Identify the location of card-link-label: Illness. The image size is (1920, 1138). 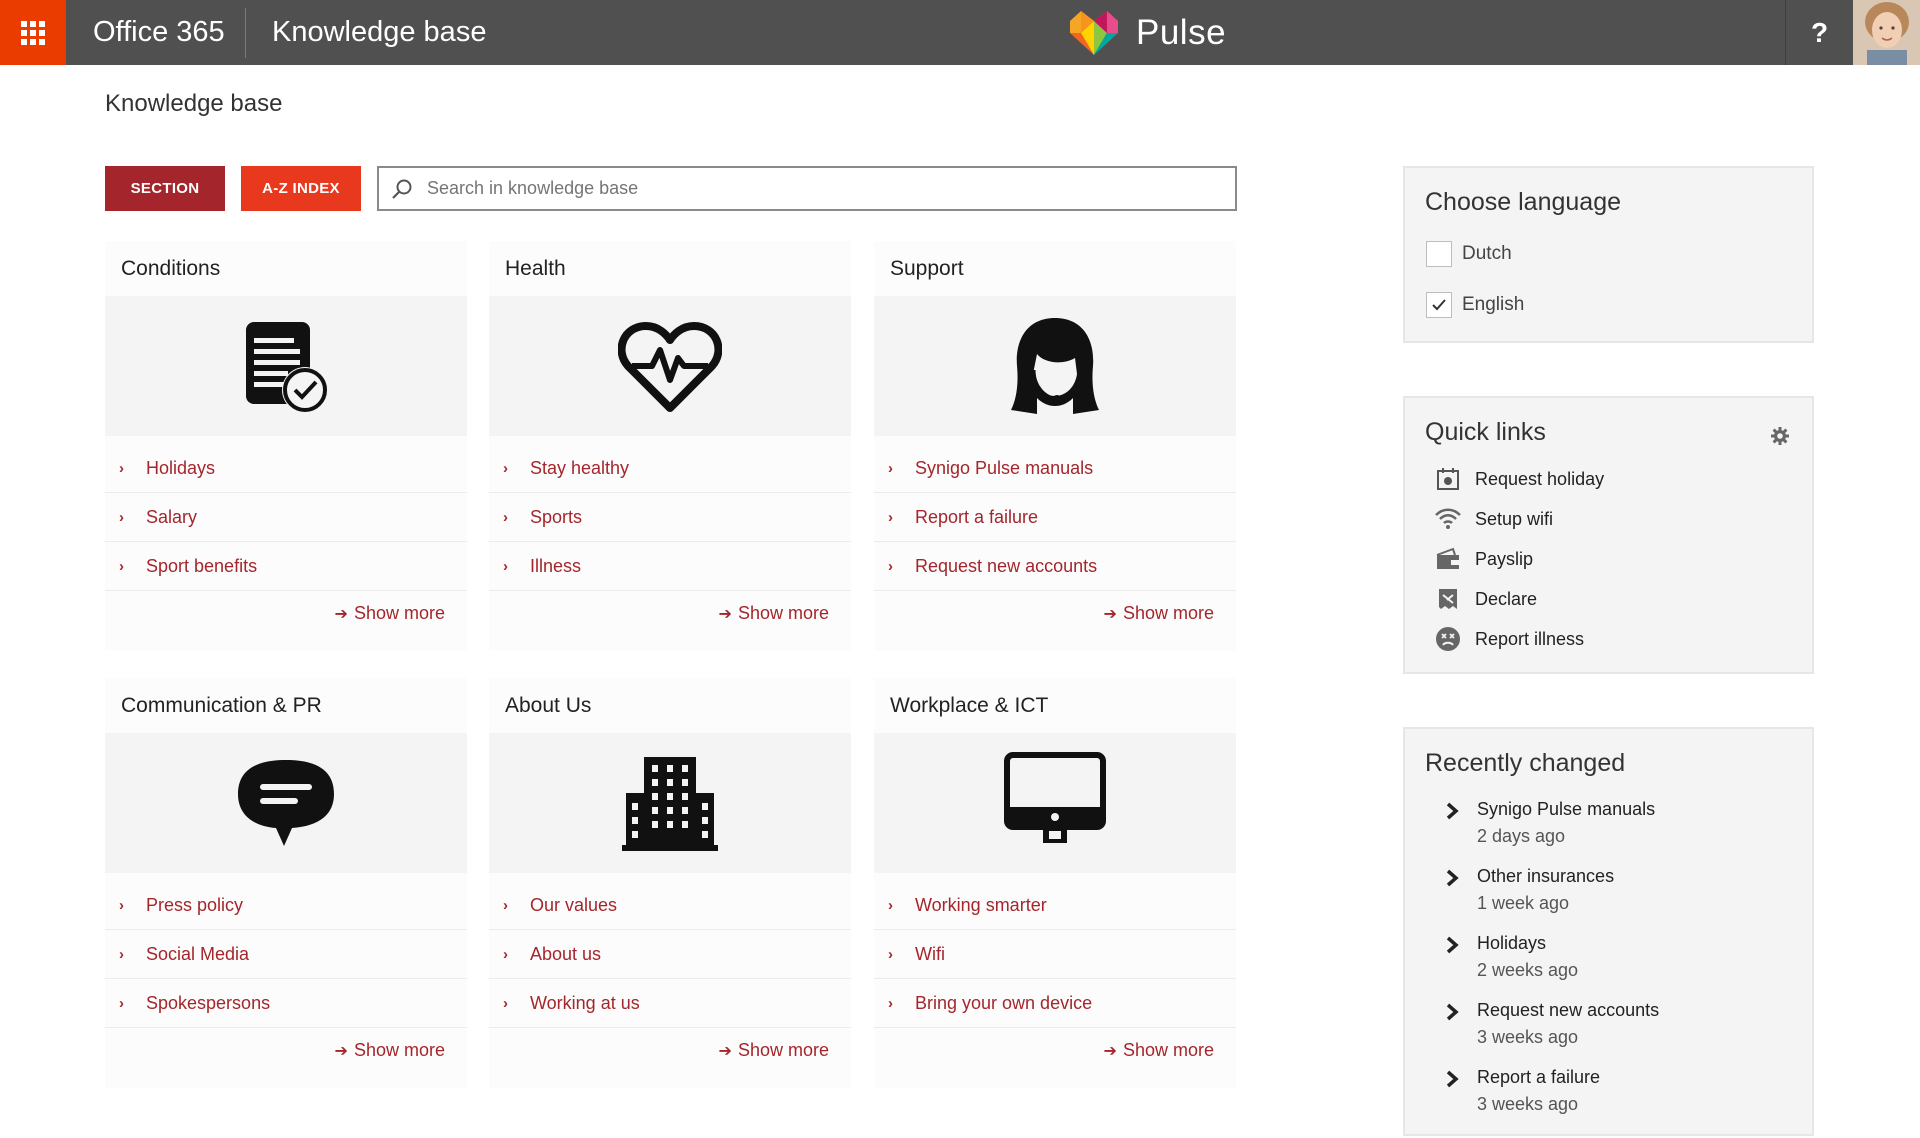
(556, 565).